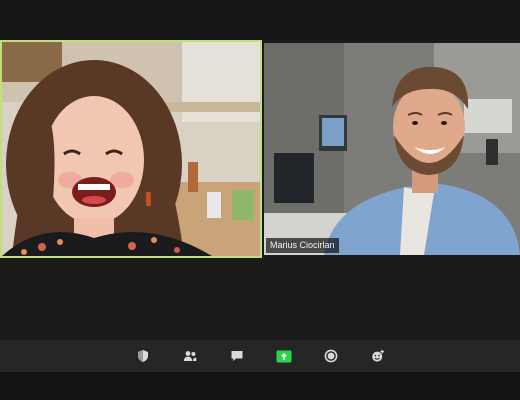  Describe the element at coordinates (260, 356) in the screenshot. I see `meeting-toolbar` at that location.